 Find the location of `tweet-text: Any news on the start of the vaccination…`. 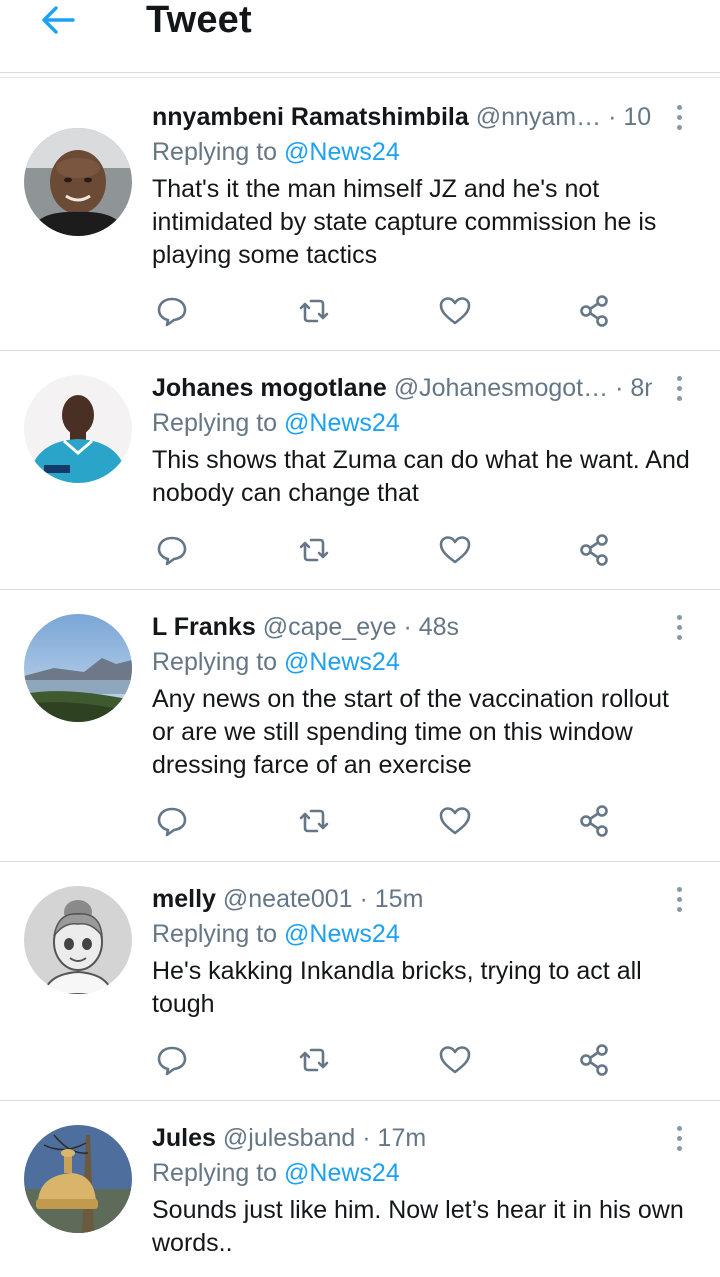

tweet-text: Any news on the start of the vaccination… is located at coordinates (410, 732).